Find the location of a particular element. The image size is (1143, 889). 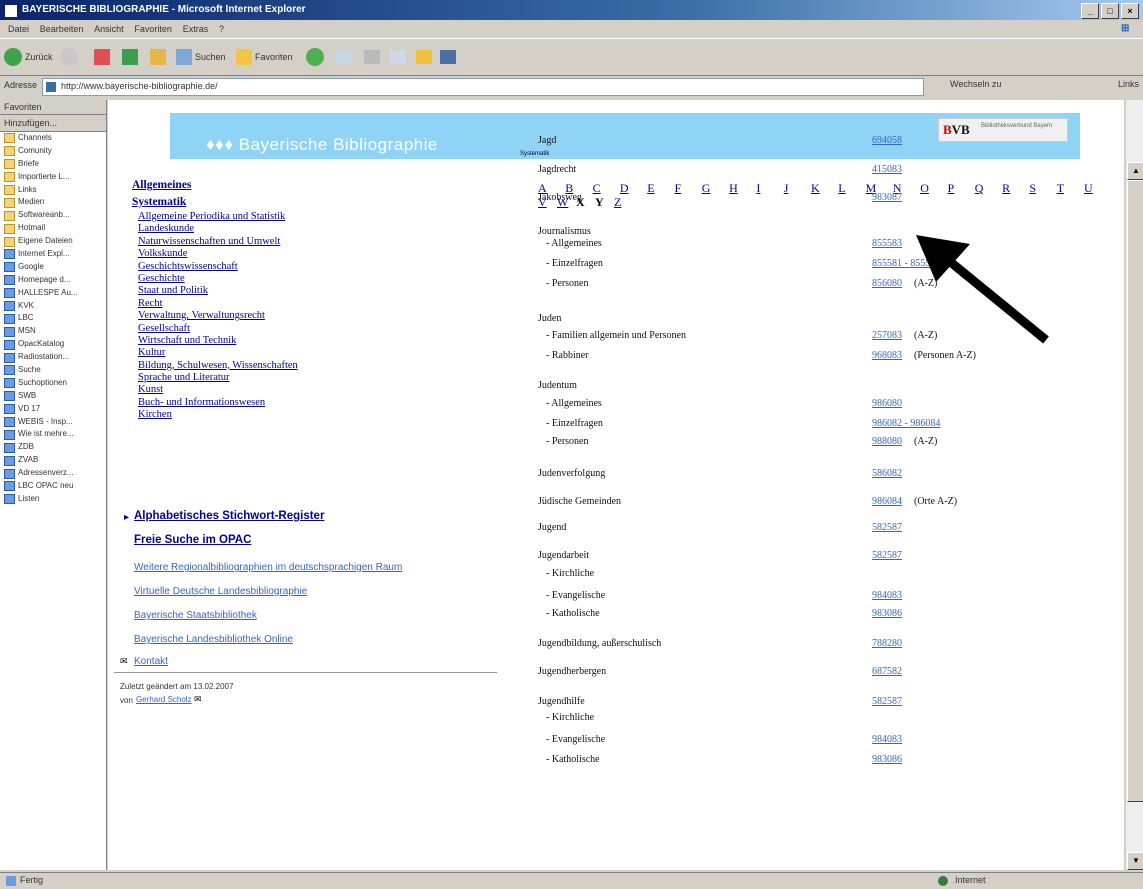

letter-link: Y is located at coordinates (599, 202).